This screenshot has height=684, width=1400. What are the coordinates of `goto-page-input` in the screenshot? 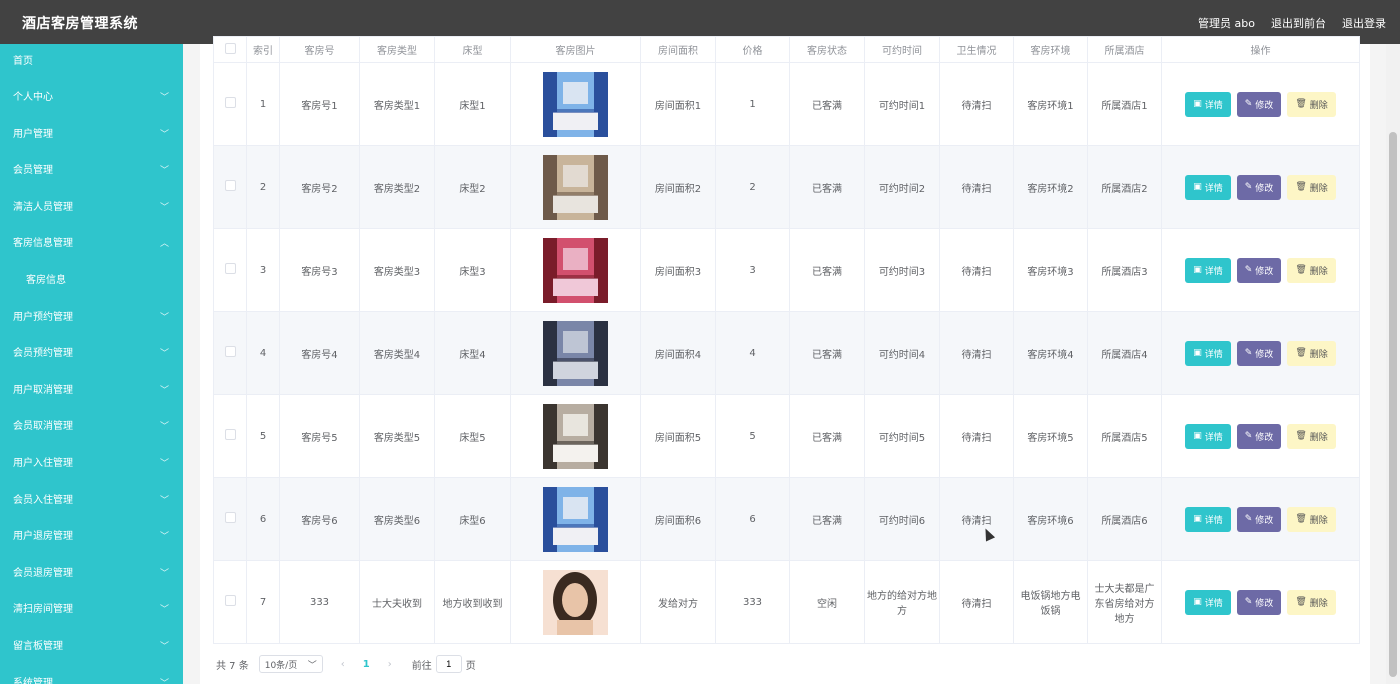 It's located at (448, 664).